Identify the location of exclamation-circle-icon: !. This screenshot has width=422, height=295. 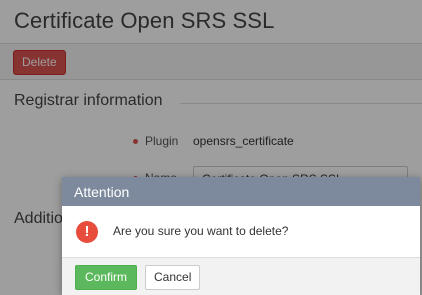
(87, 232).